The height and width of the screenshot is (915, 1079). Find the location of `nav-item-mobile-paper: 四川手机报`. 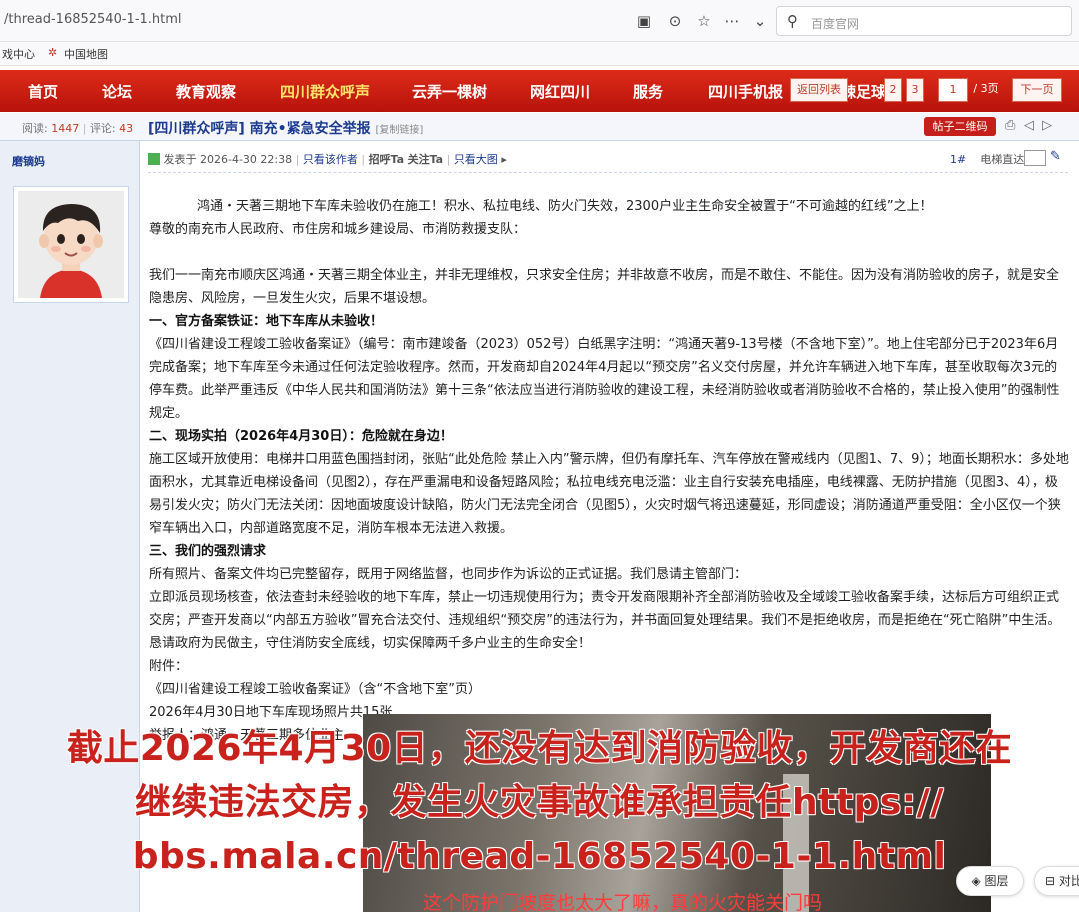

nav-item-mobile-paper: 四川手机报 is located at coordinates (745, 91).